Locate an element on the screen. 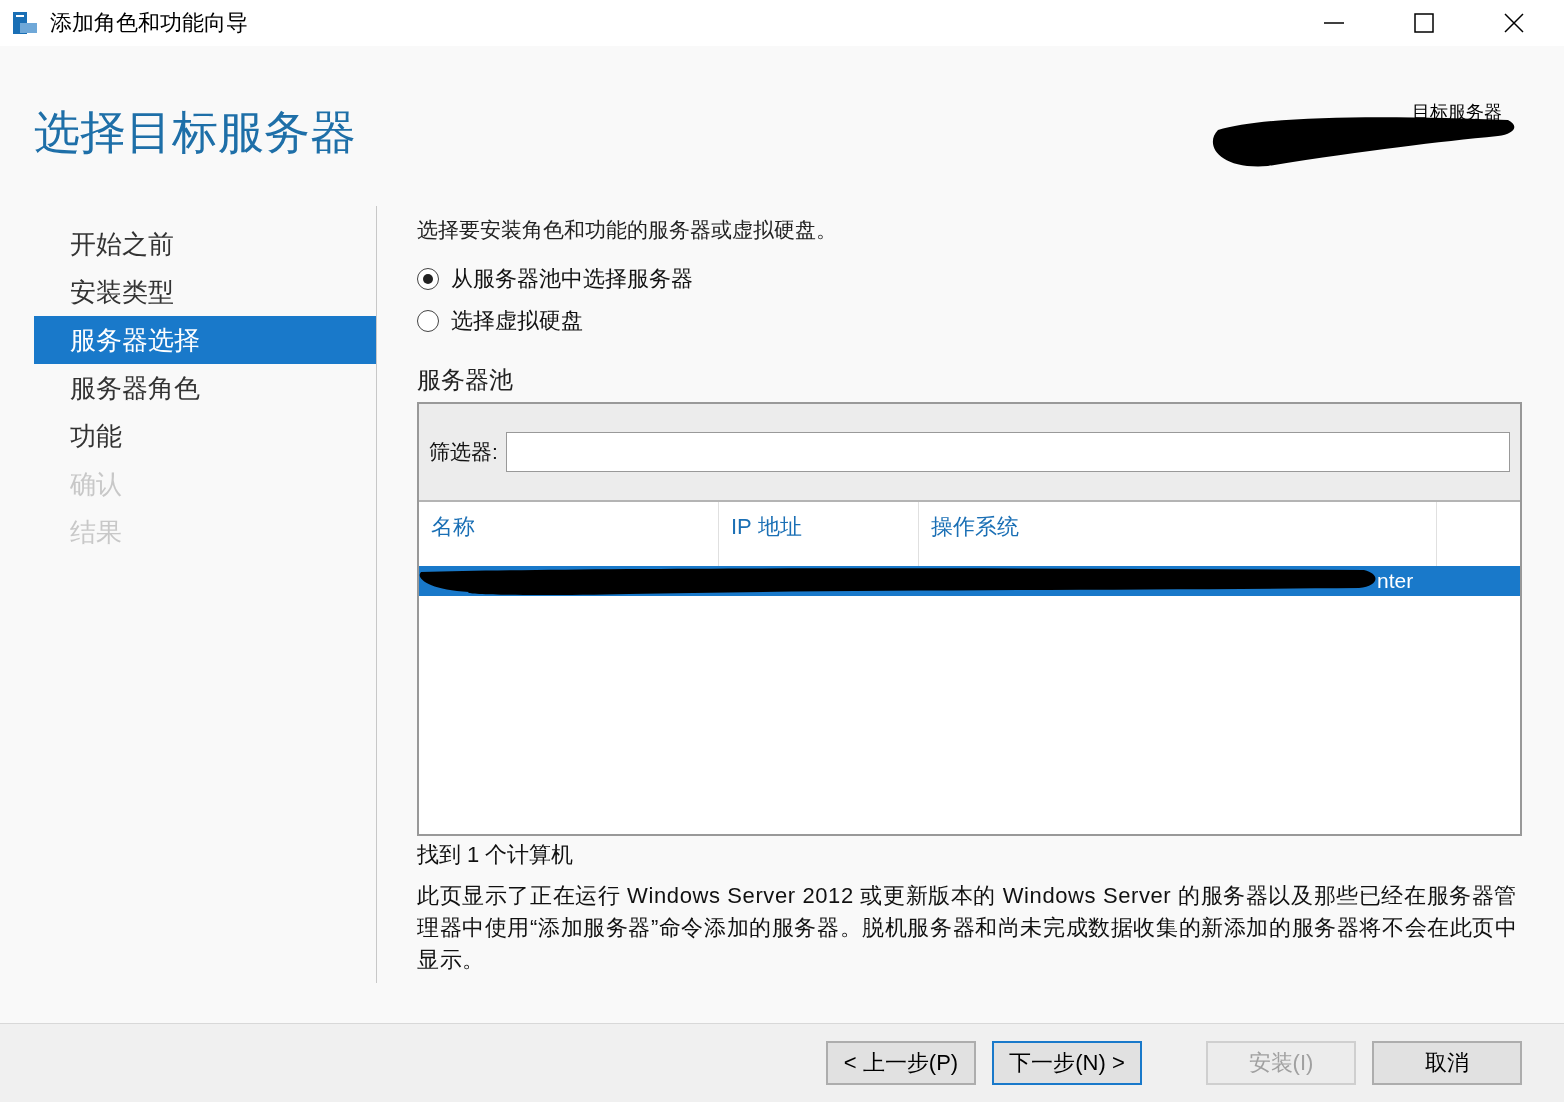  filter-label: 筛选器: is located at coordinates (463, 452).